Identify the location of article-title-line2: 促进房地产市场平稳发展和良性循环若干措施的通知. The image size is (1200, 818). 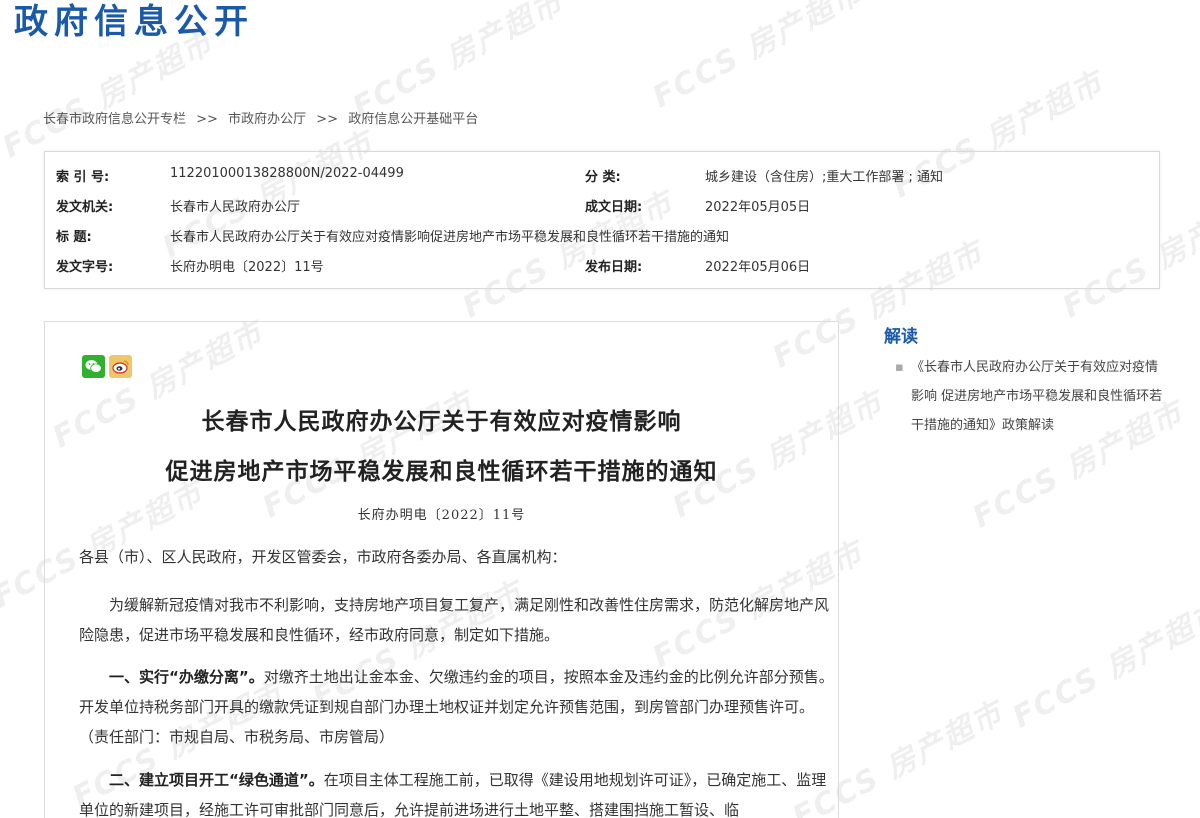
(441, 471).